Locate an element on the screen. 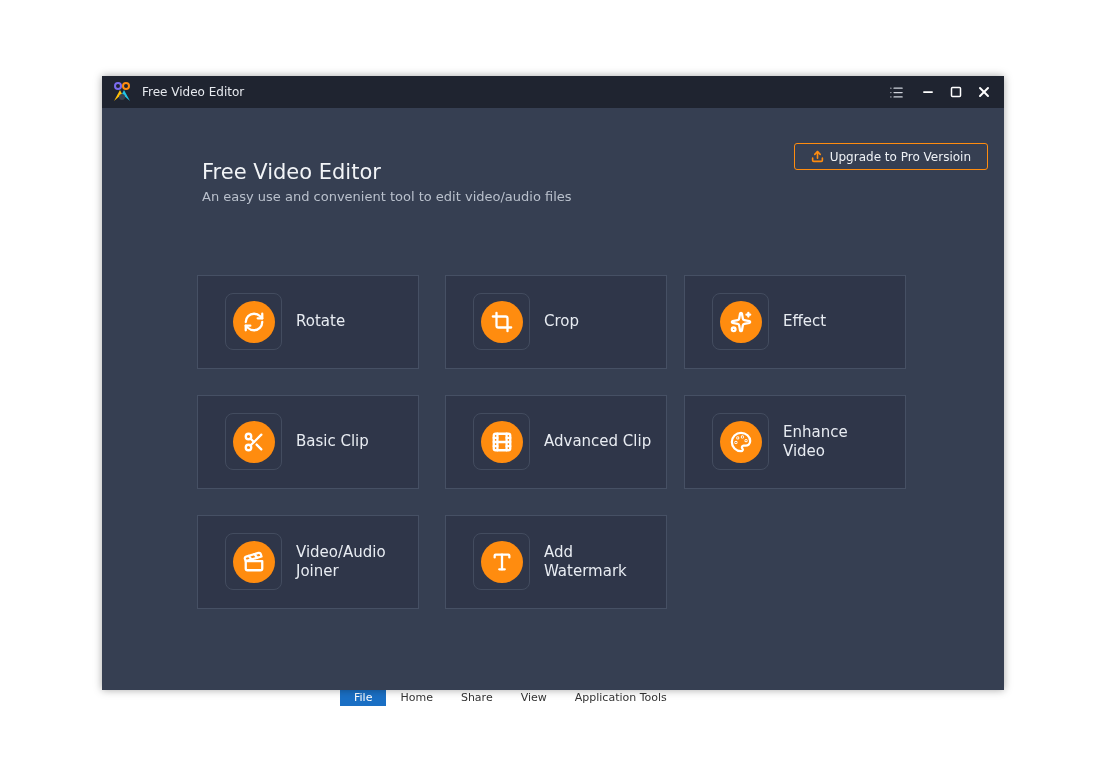  app-heading: Free Video Editor is located at coordinates (292, 172).